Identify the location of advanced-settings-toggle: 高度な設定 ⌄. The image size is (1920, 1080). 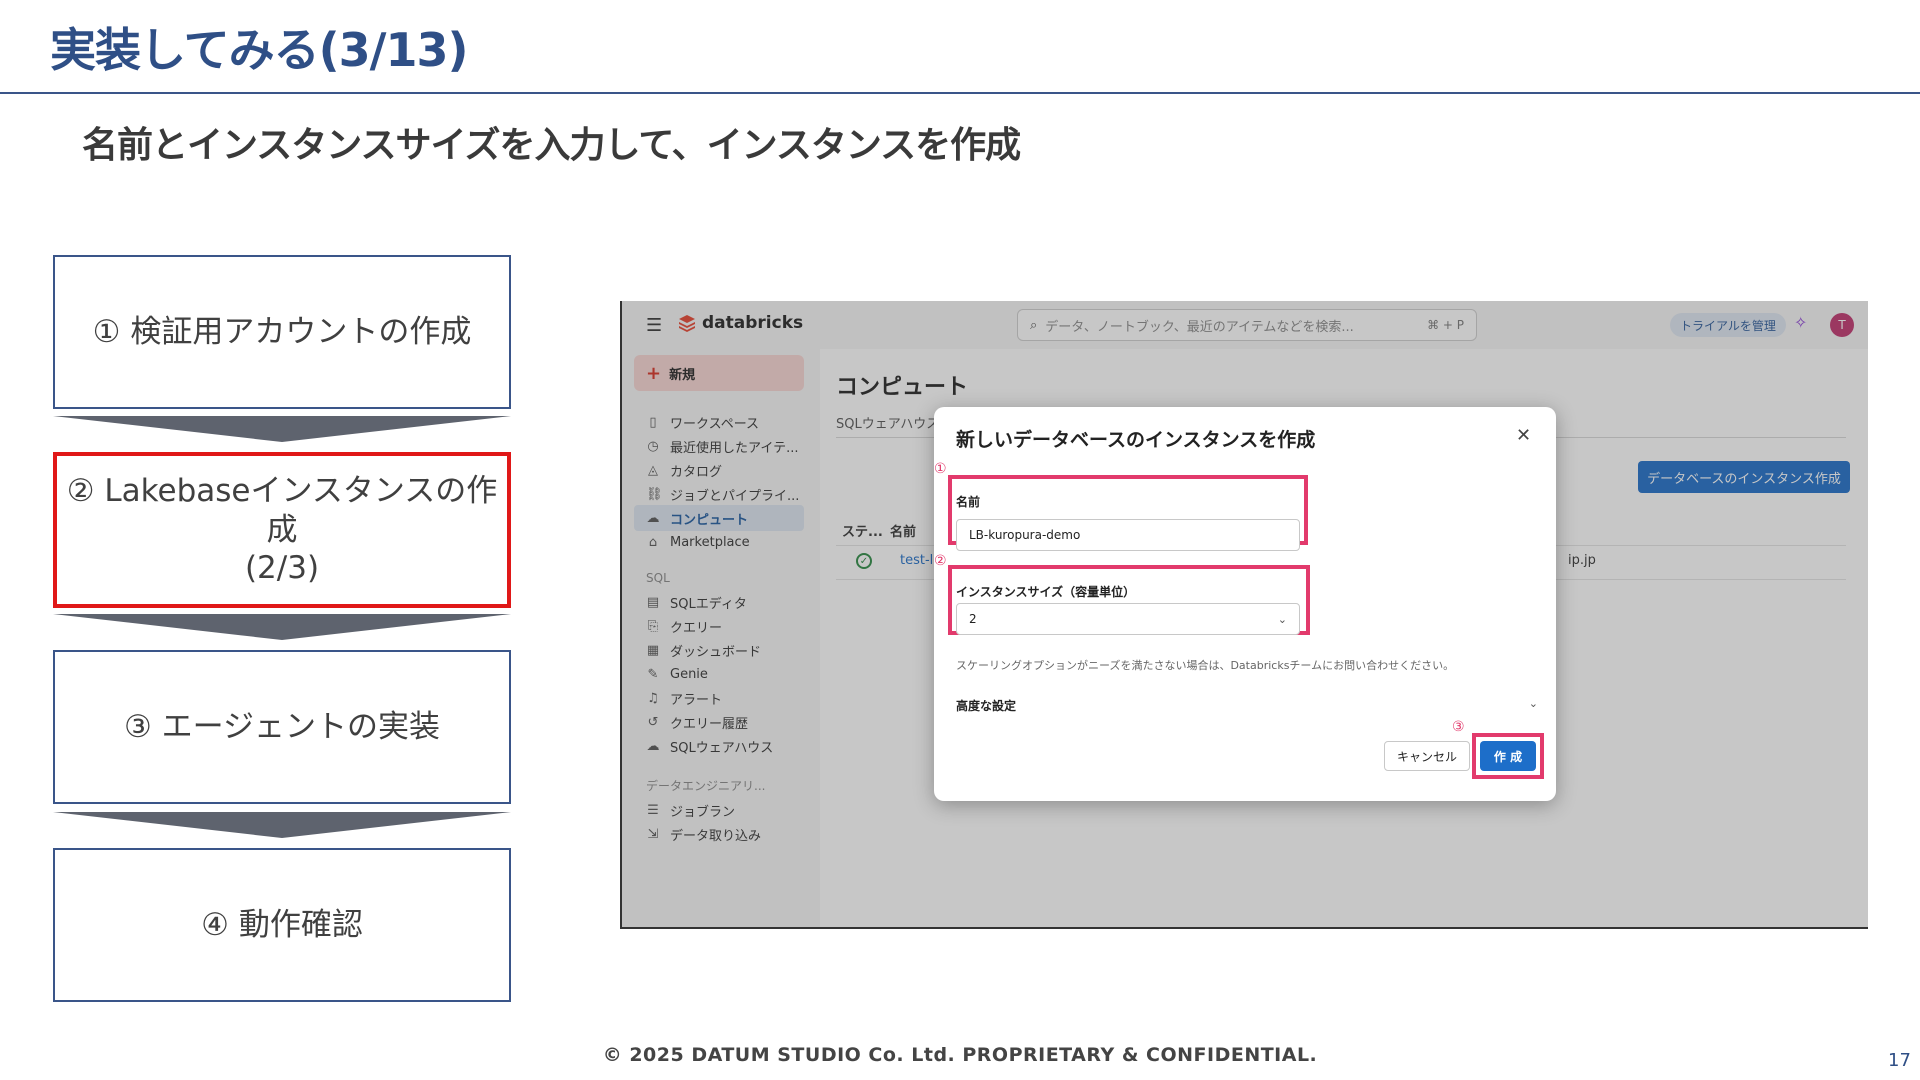
(1247, 705).